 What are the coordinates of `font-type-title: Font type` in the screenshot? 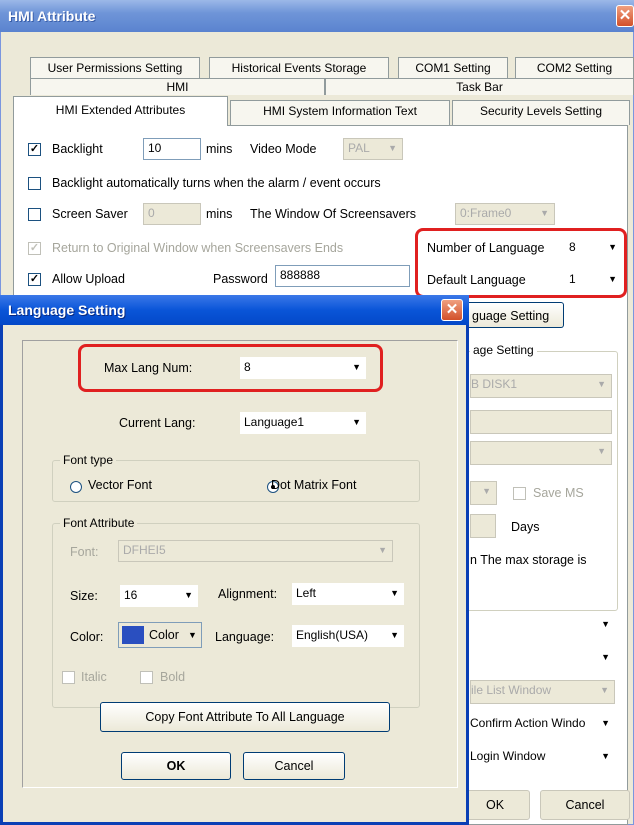 It's located at (88, 460).